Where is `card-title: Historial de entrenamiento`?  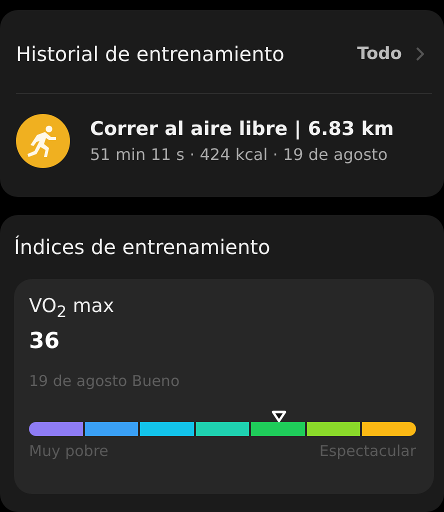
card-title: Historial de entrenamiento is located at coordinates (150, 54).